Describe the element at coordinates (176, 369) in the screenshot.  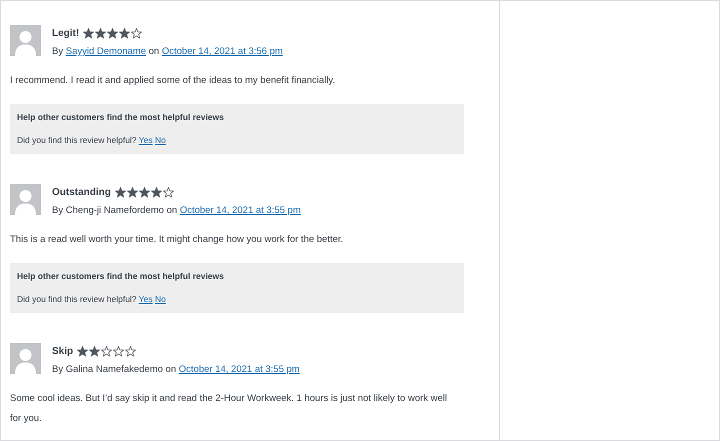
I see `review-byline: By Galina Namefakedemo on October 14, 2021 at 3:55 pm` at that location.